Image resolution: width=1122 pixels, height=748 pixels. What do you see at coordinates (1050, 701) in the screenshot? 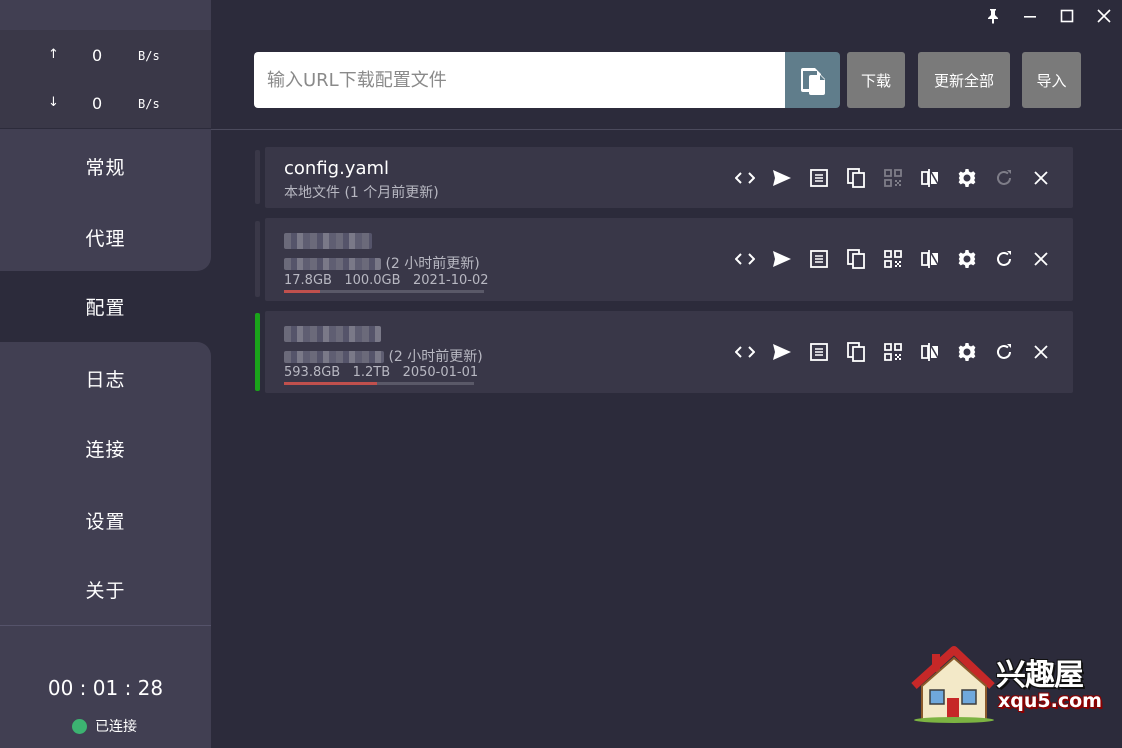
I see `watermark-domain: xqu5.com` at bounding box center [1050, 701].